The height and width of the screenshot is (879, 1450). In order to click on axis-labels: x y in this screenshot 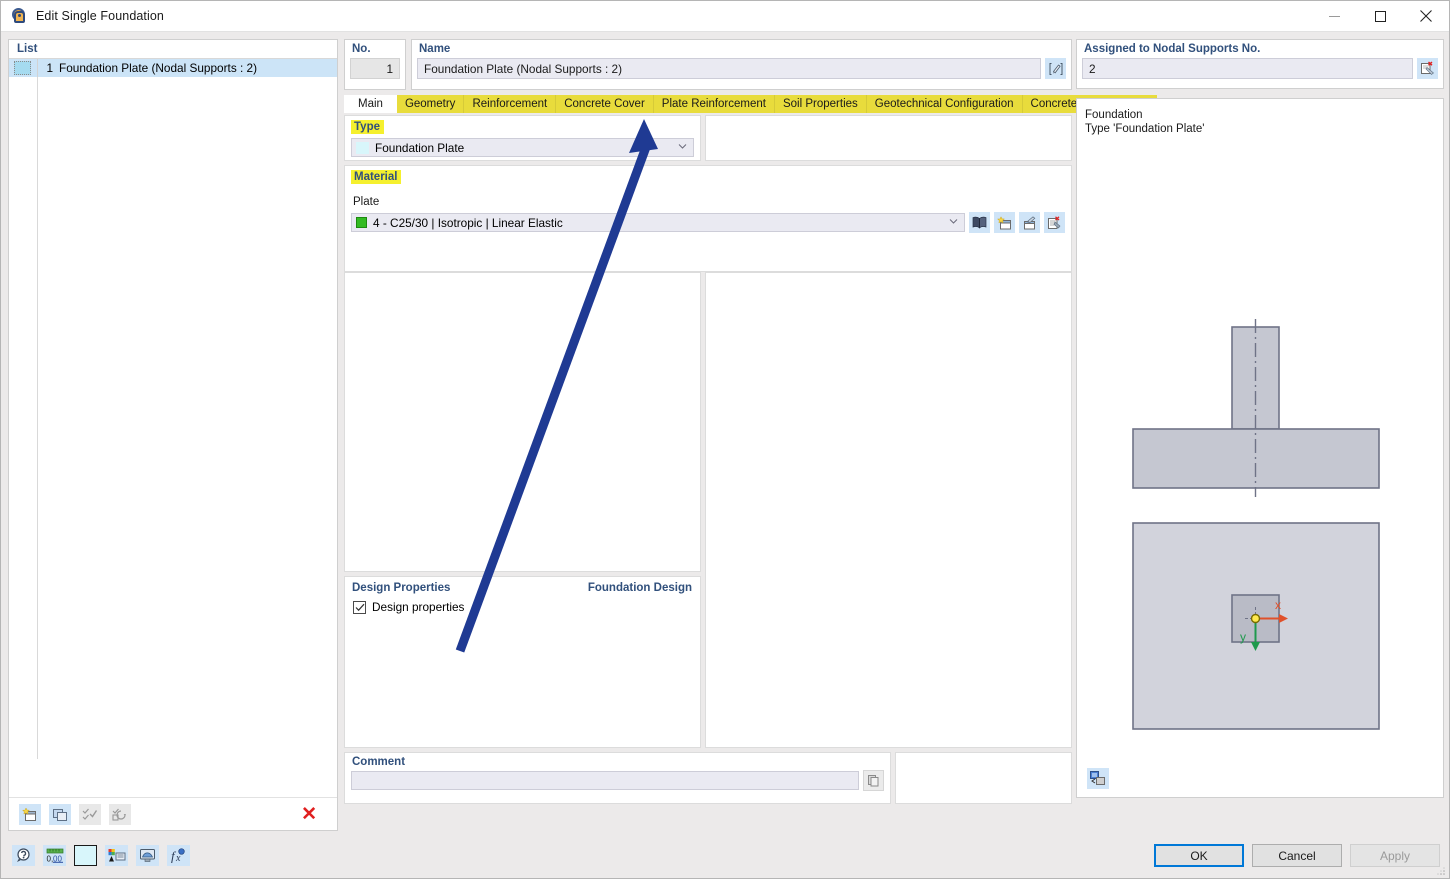, I will do `click(1260, 621)`.